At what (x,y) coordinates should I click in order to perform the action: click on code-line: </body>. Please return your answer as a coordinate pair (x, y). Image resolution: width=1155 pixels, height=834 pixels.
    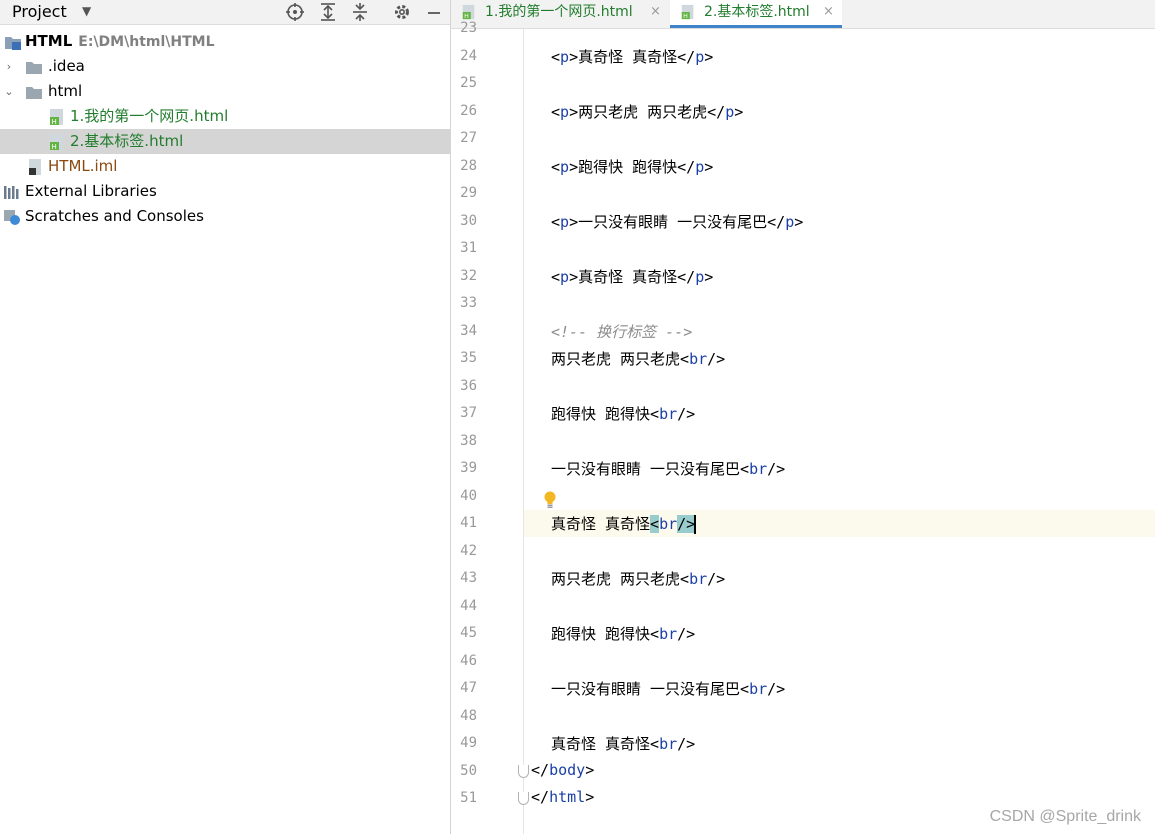
    Looking at the image, I should click on (839, 771).